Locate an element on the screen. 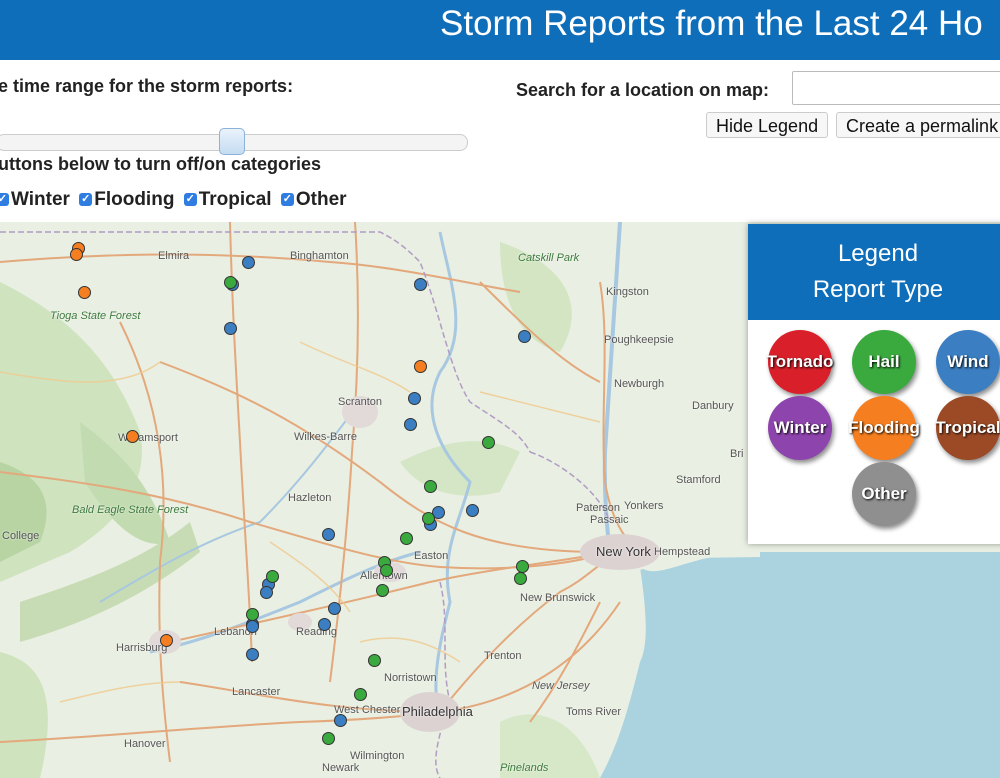 This screenshot has width=1000, height=778. category-toggle-winter: ✓ Winter is located at coordinates (35, 200).